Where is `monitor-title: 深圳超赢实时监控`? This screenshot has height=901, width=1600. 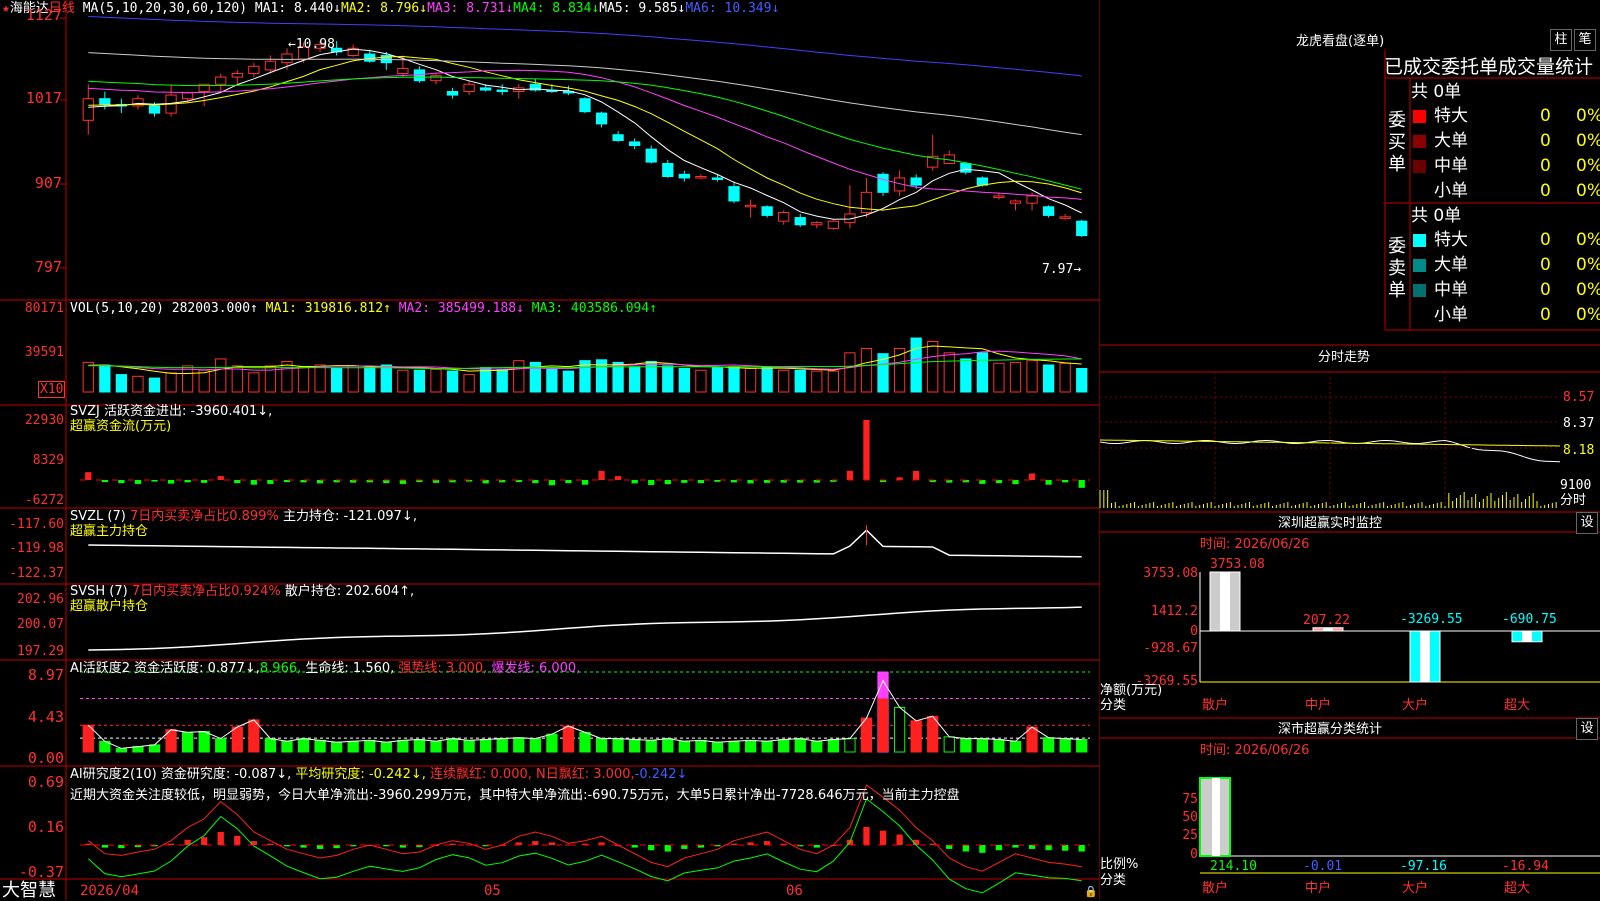 monitor-title: 深圳超赢实时监控 is located at coordinates (1330, 523).